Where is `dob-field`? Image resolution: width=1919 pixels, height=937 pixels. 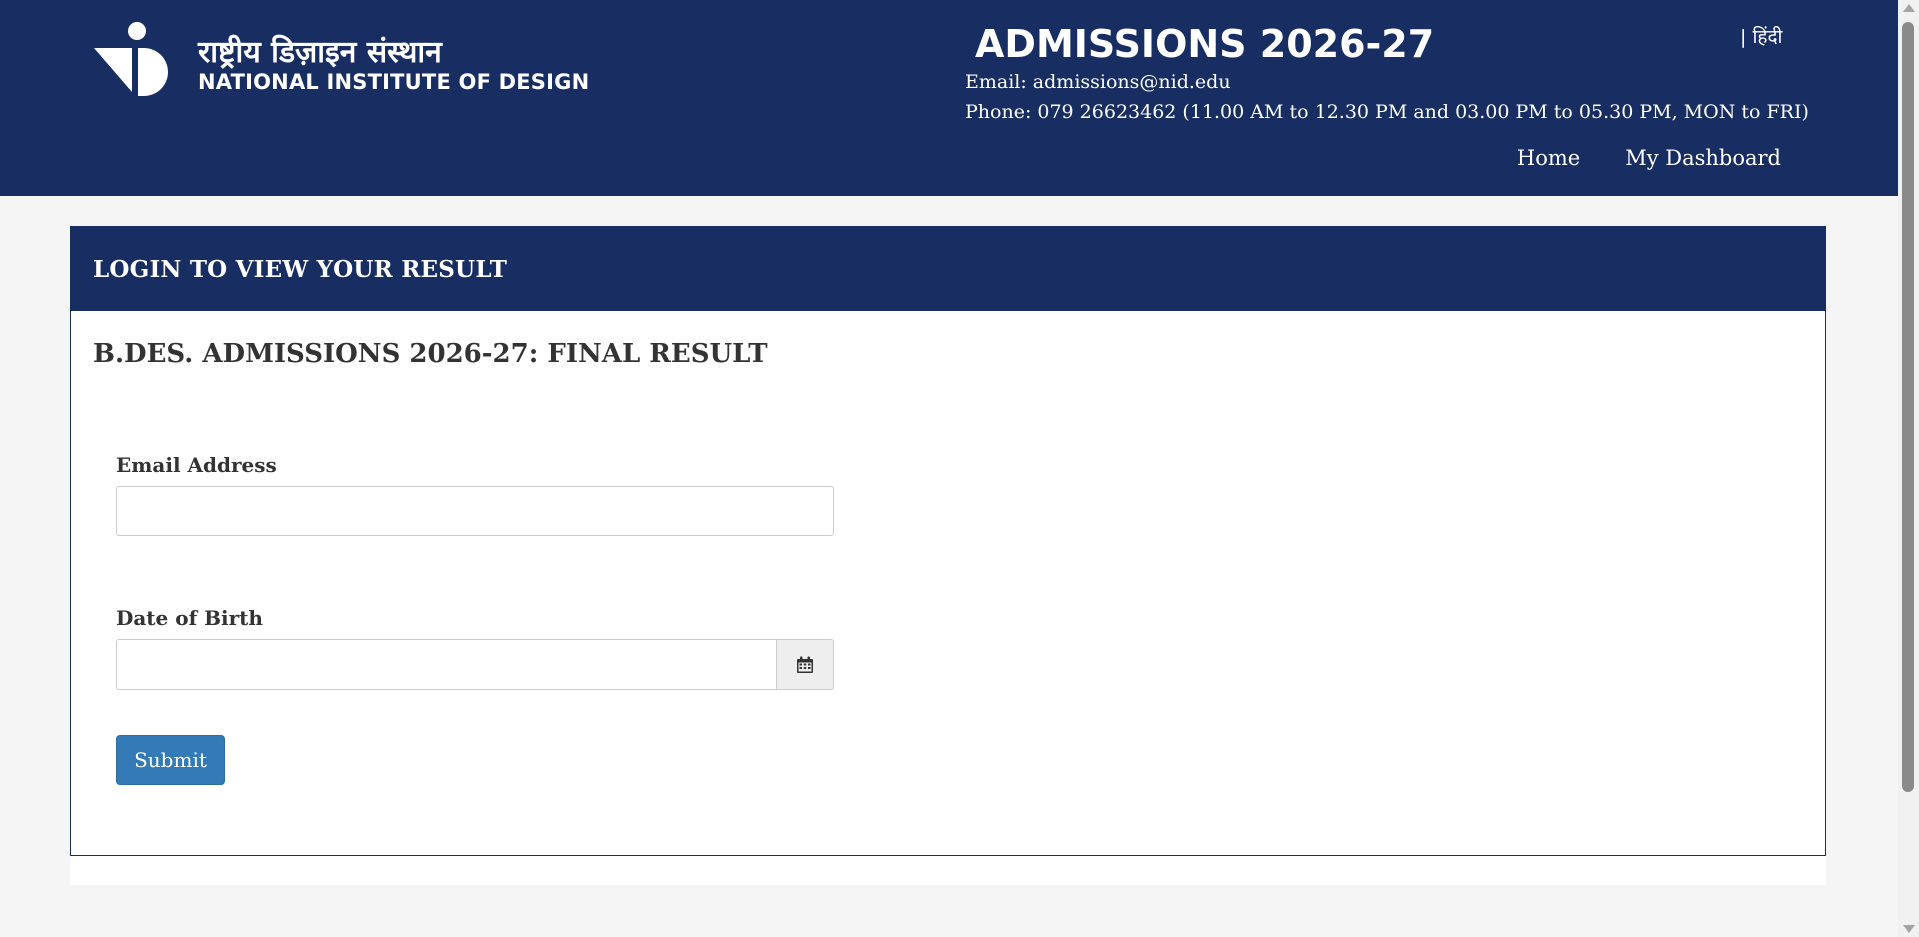 dob-field is located at coordinates (446, 664).